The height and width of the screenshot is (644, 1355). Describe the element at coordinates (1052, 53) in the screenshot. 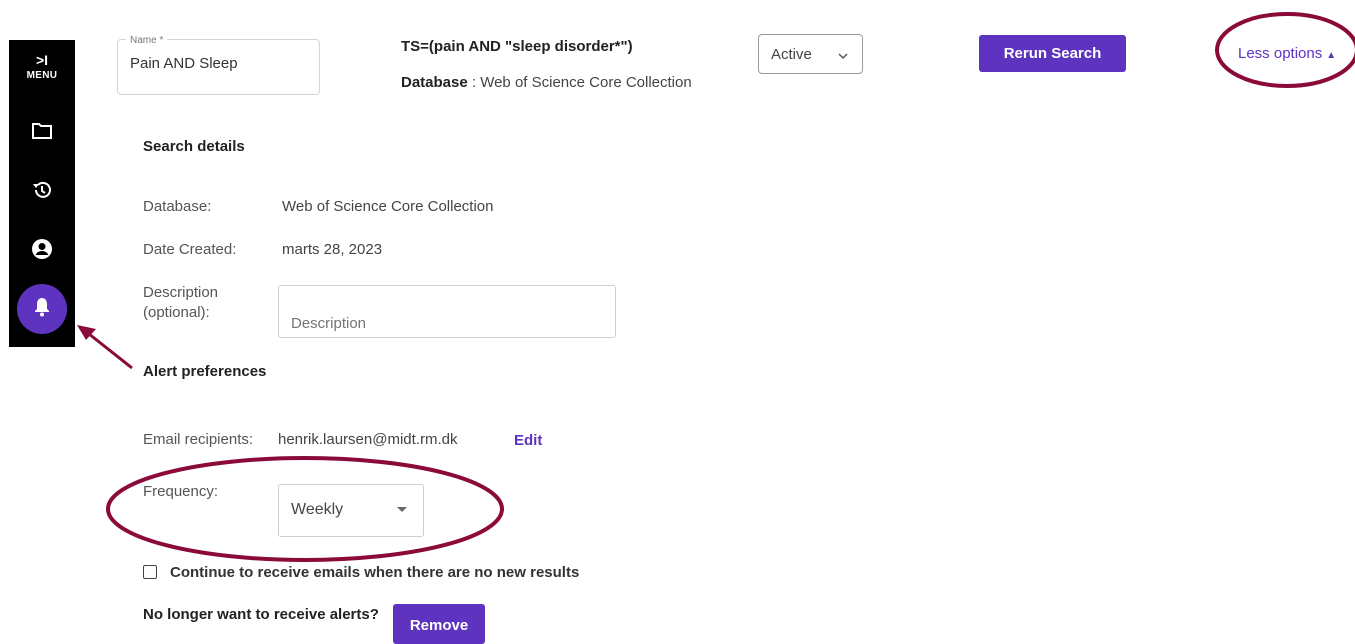

I see `rerun-search-button: Rerun Search` at that location.